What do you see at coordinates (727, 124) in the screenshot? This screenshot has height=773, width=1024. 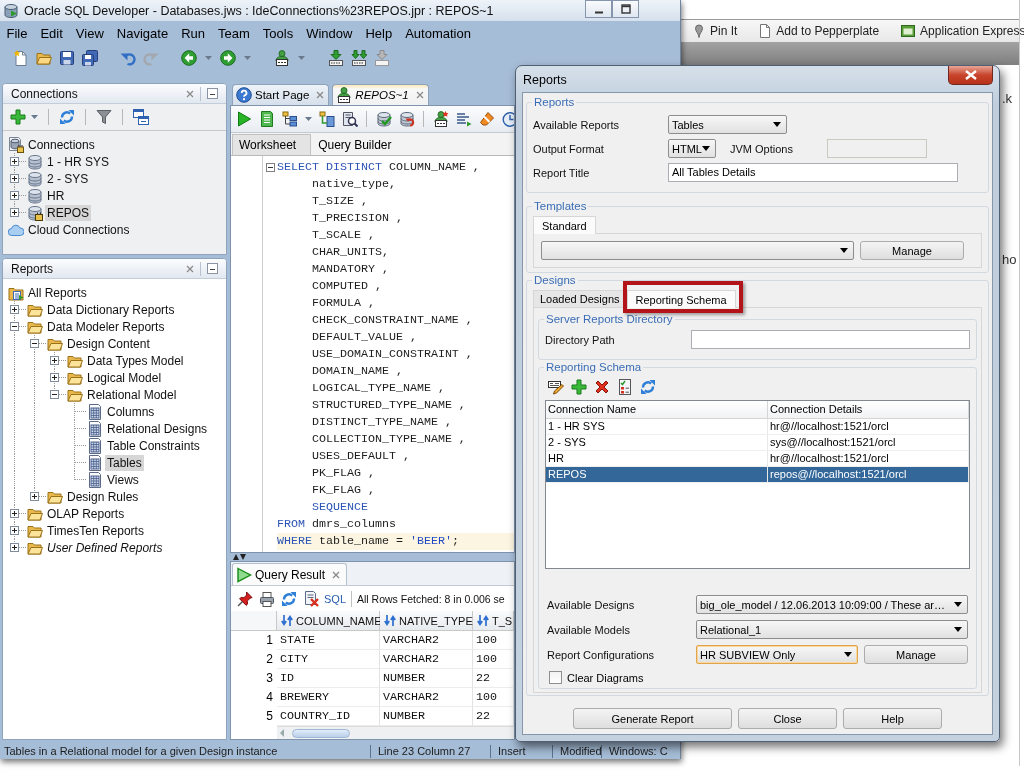 I see `available-reports-dropdown: Tables` at bounding box center [727, 124].